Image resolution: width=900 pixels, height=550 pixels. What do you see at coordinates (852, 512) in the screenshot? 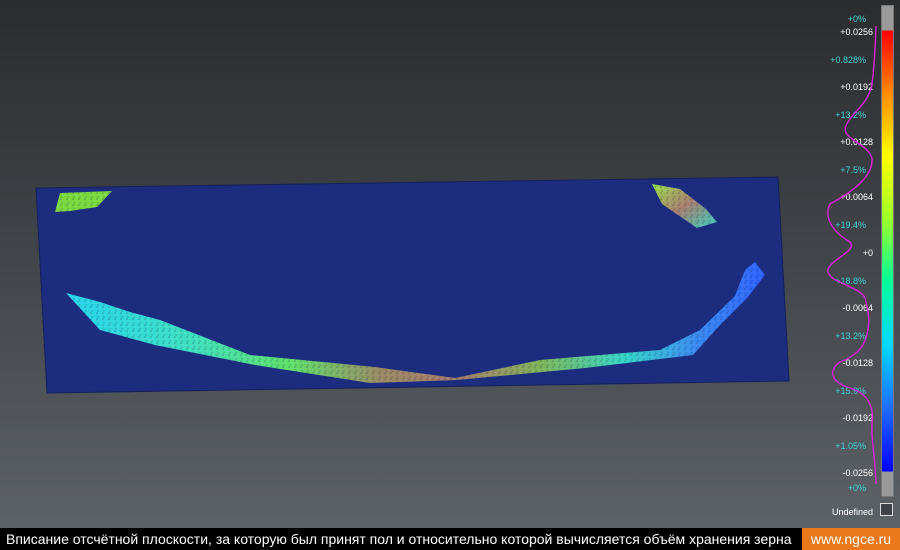
I see `undefined-label: Undefined` at bounding box center [852, 512].